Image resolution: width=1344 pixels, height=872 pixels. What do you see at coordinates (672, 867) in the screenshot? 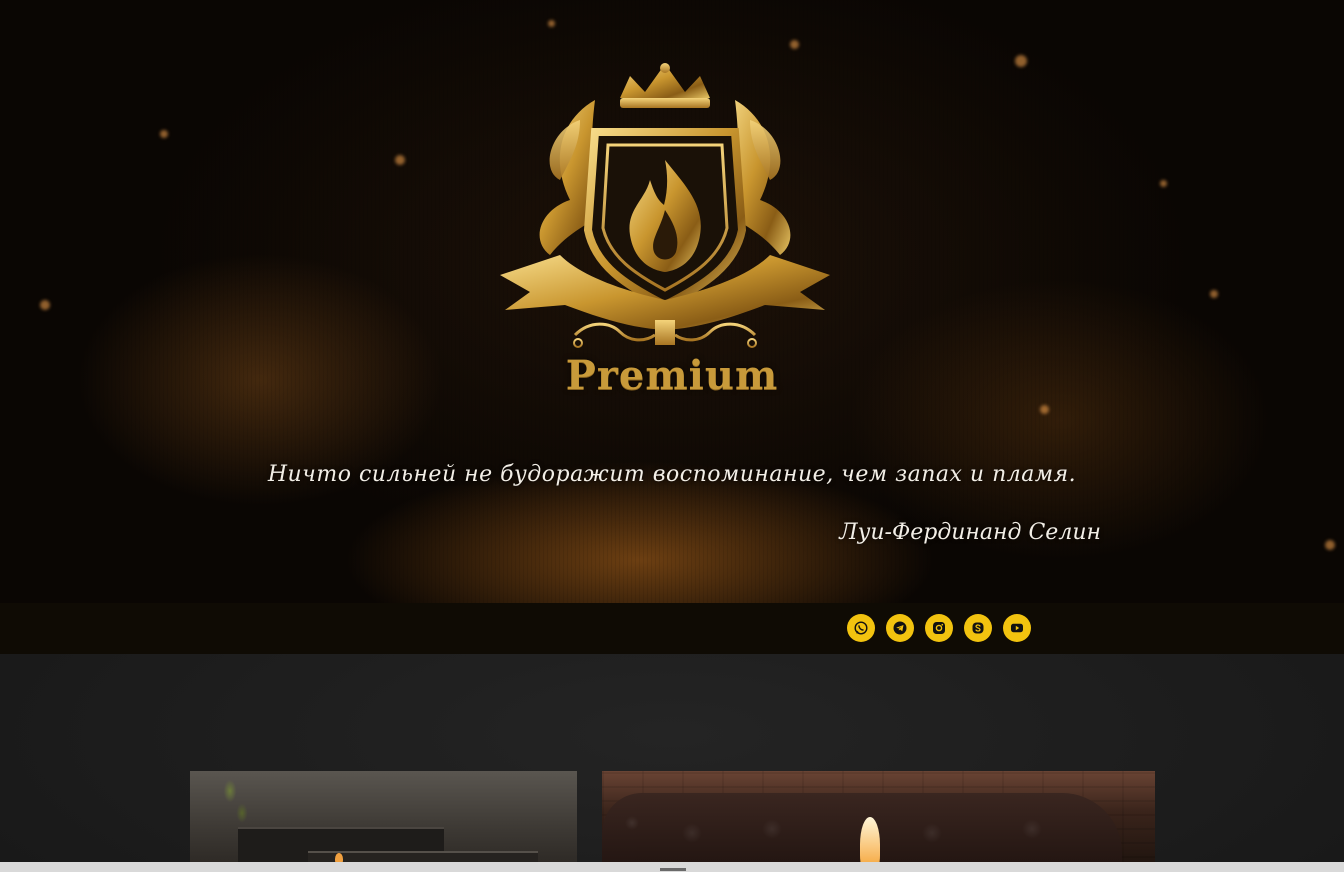
I see `horizontal-scrollbar` at bounding box center [672, 867].